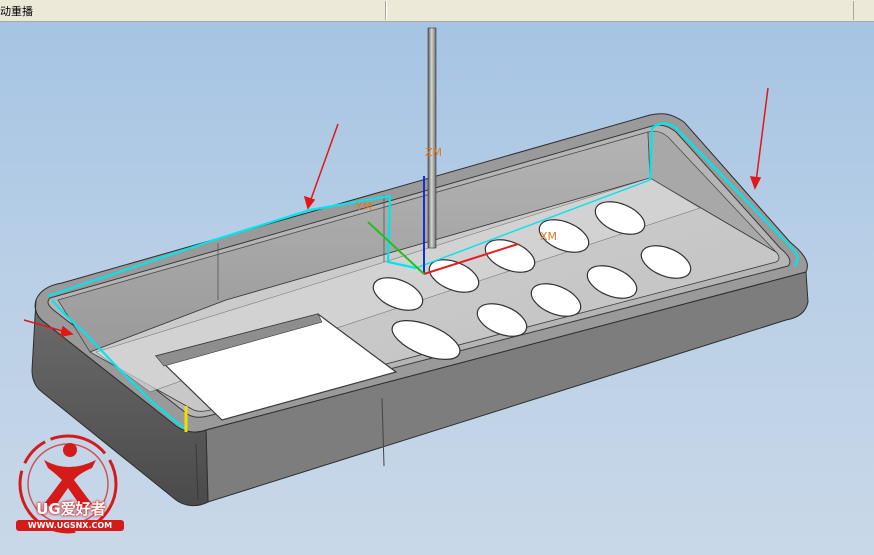 The width and height of the screenshot is (874, 555). I want to click on title-divider-highlight, so click(386, 10).